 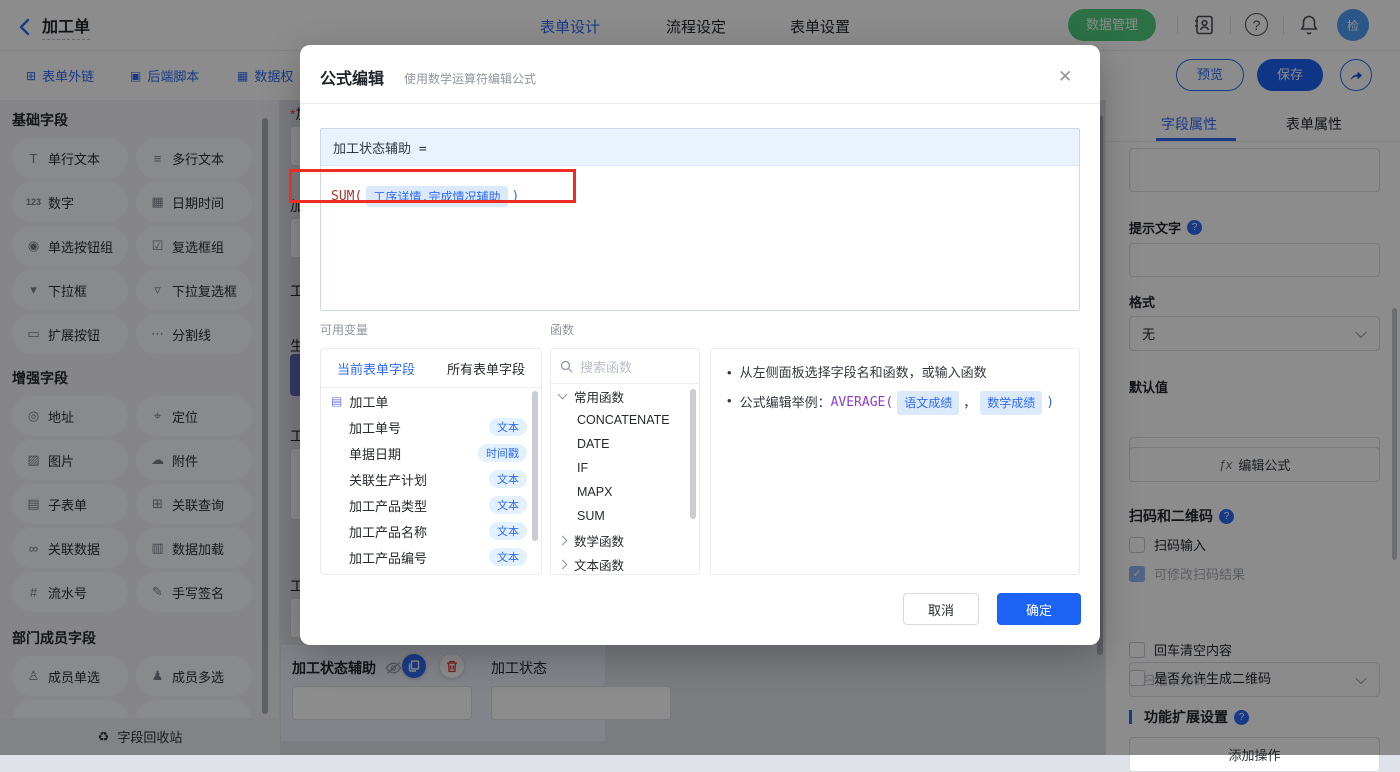 I want to click on function-item: IF, so click(x=625, y=468).